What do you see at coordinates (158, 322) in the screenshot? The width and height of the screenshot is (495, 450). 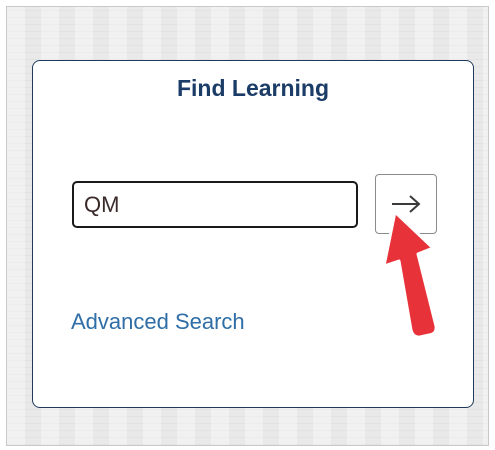 I see `advanced-search-link: Advanced Search` at bounding box center [158, 322].